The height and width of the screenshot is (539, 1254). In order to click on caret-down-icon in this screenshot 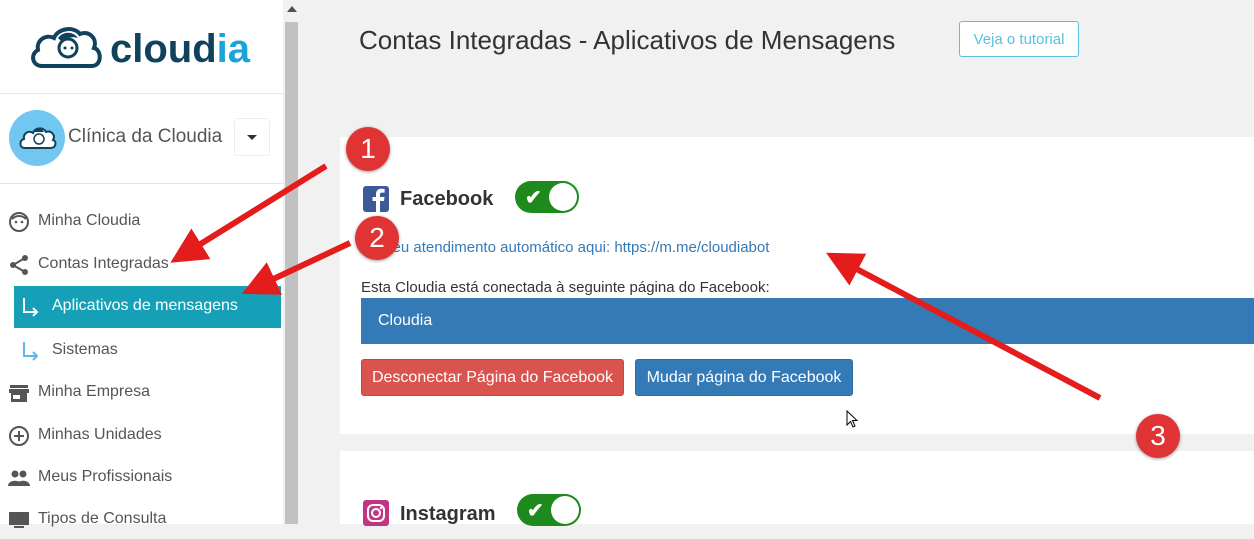, I will do `click(252, 137)`.